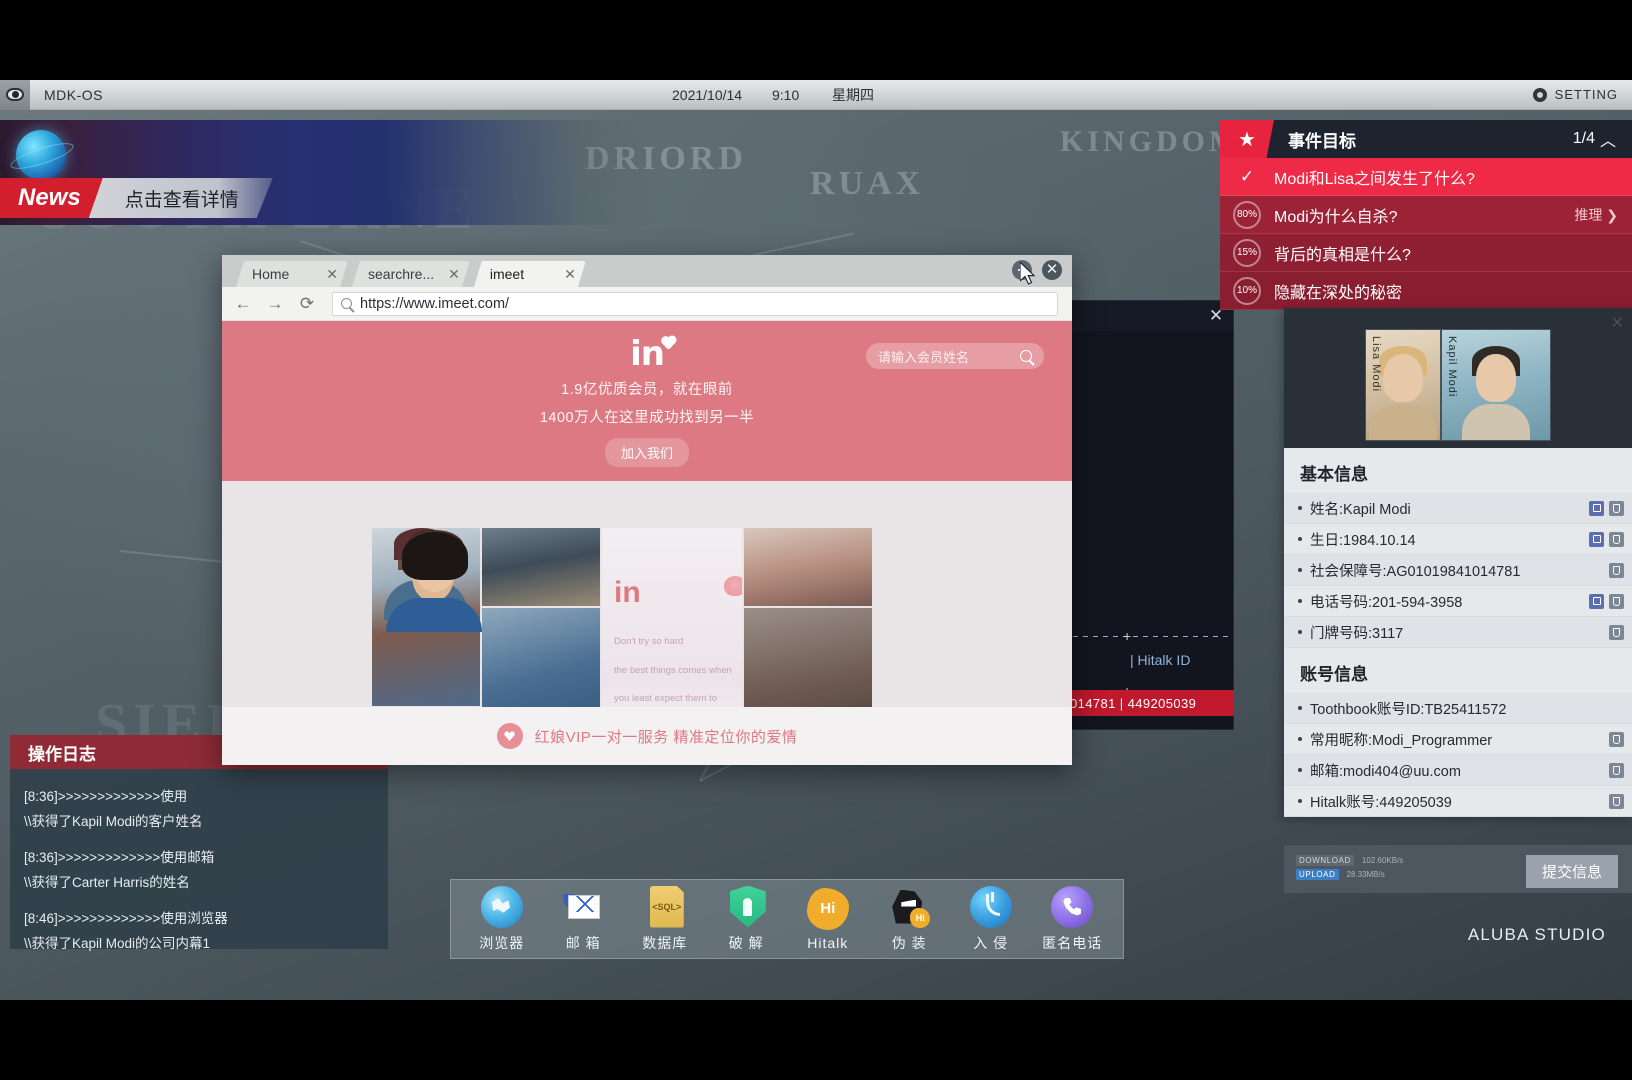 The width and height of the screenshot is (1632, 1080). I want to click on mail-icon, so click(583, 907).